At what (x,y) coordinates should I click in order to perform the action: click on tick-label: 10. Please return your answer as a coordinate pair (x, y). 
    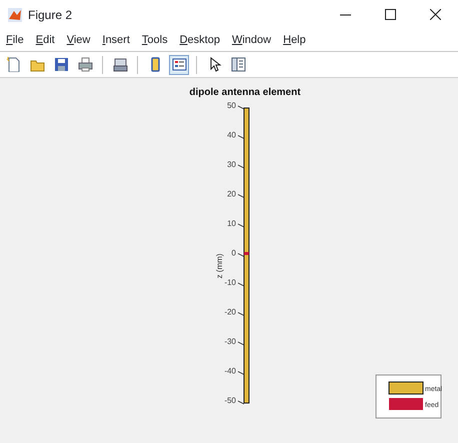
    Looking at the image, I should click on (231, 223).